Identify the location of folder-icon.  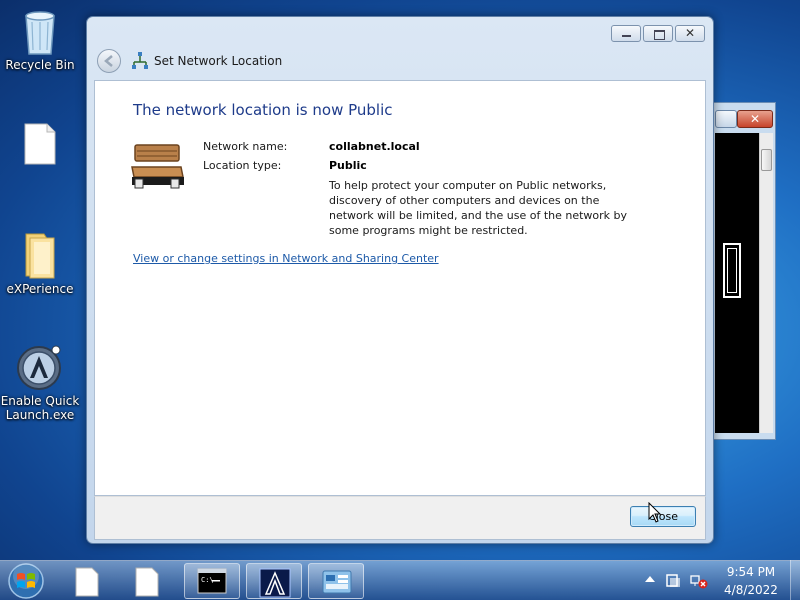
(40, 256).